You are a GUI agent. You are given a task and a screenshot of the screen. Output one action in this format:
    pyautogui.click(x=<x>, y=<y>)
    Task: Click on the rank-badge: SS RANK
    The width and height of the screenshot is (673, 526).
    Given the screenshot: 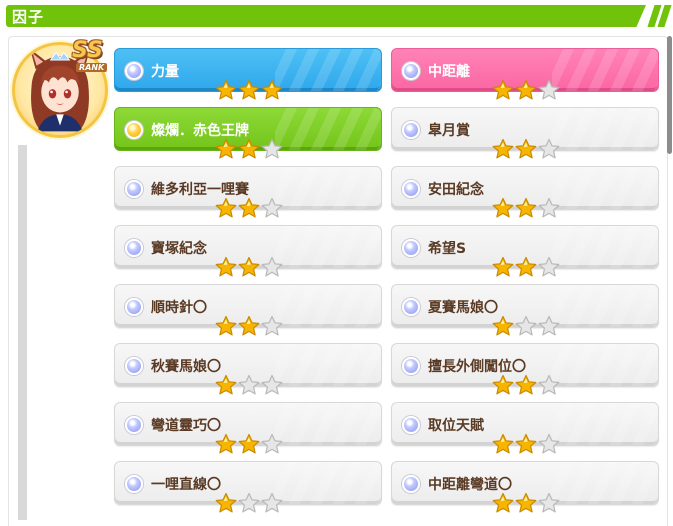 What is the action you would take?
    pyautogui.click(x=91, y=59)
    